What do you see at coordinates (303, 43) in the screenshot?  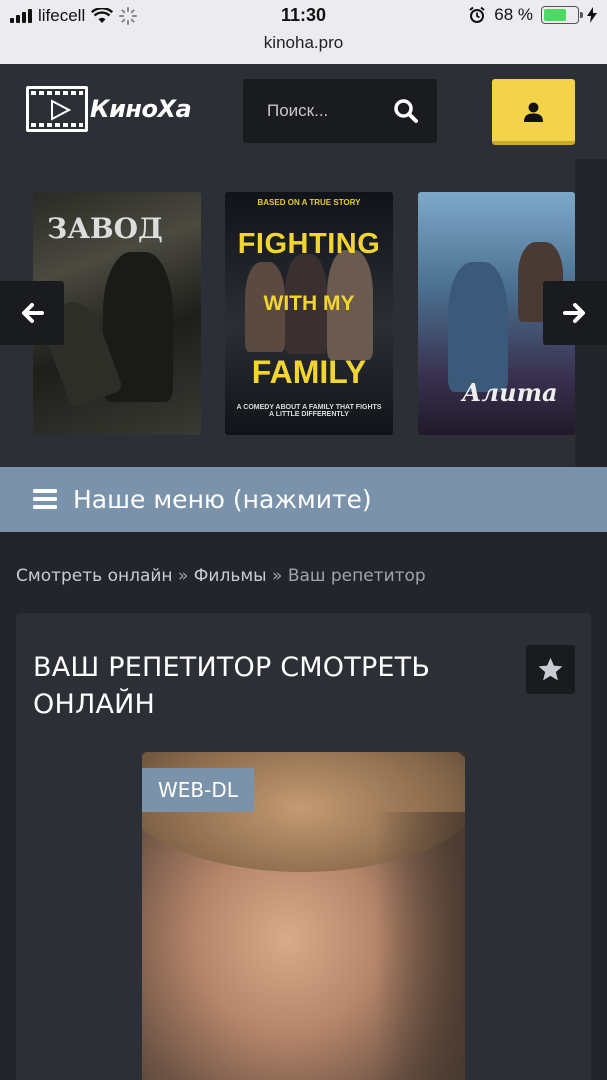 I see `page-url: kinoha.pro` at bounding box center [303, 43].